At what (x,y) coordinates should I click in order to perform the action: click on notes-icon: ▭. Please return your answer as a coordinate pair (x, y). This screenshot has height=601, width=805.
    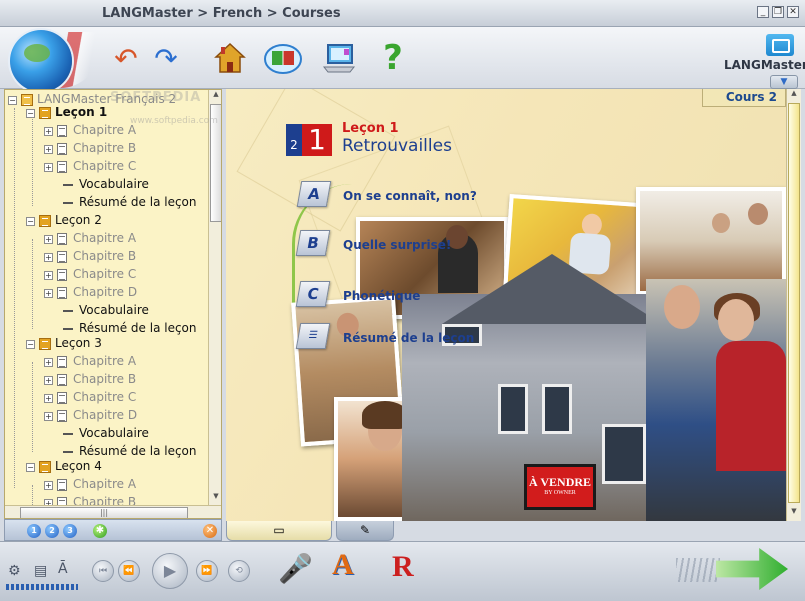
    Looking at the image, I should click on (279, 530).